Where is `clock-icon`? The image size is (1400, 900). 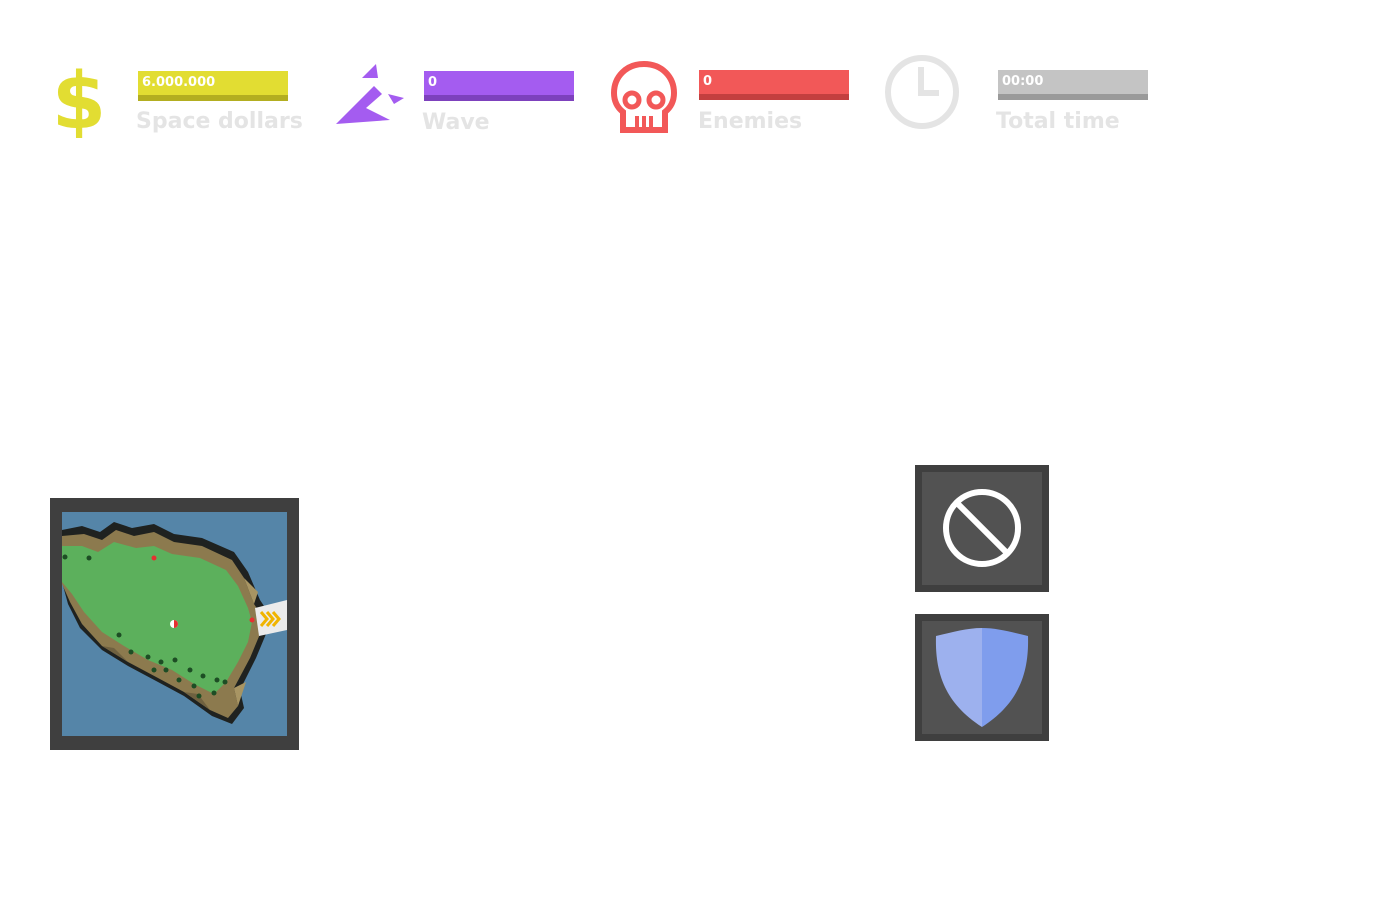
clock-icon is located at coordinates (922, 92).